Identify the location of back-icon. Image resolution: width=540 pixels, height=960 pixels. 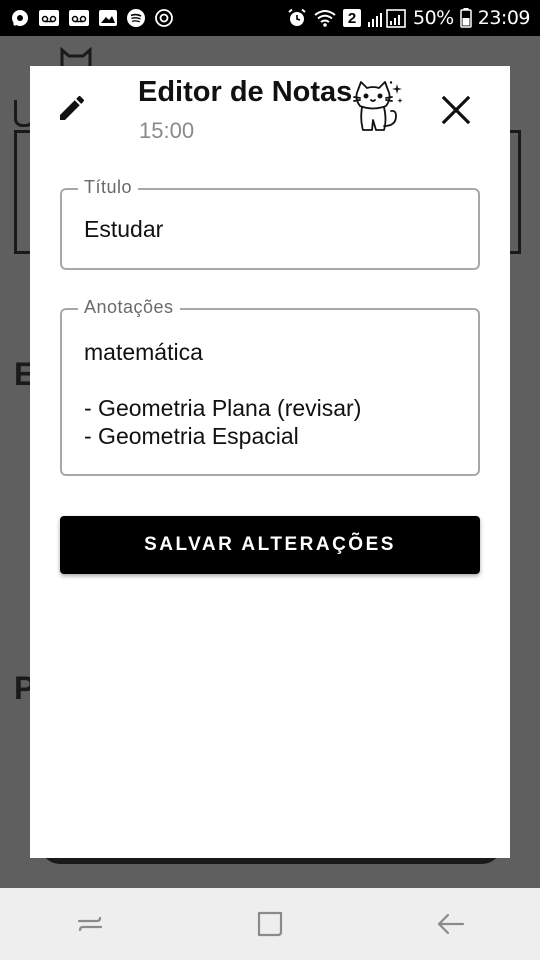
(451, 924).